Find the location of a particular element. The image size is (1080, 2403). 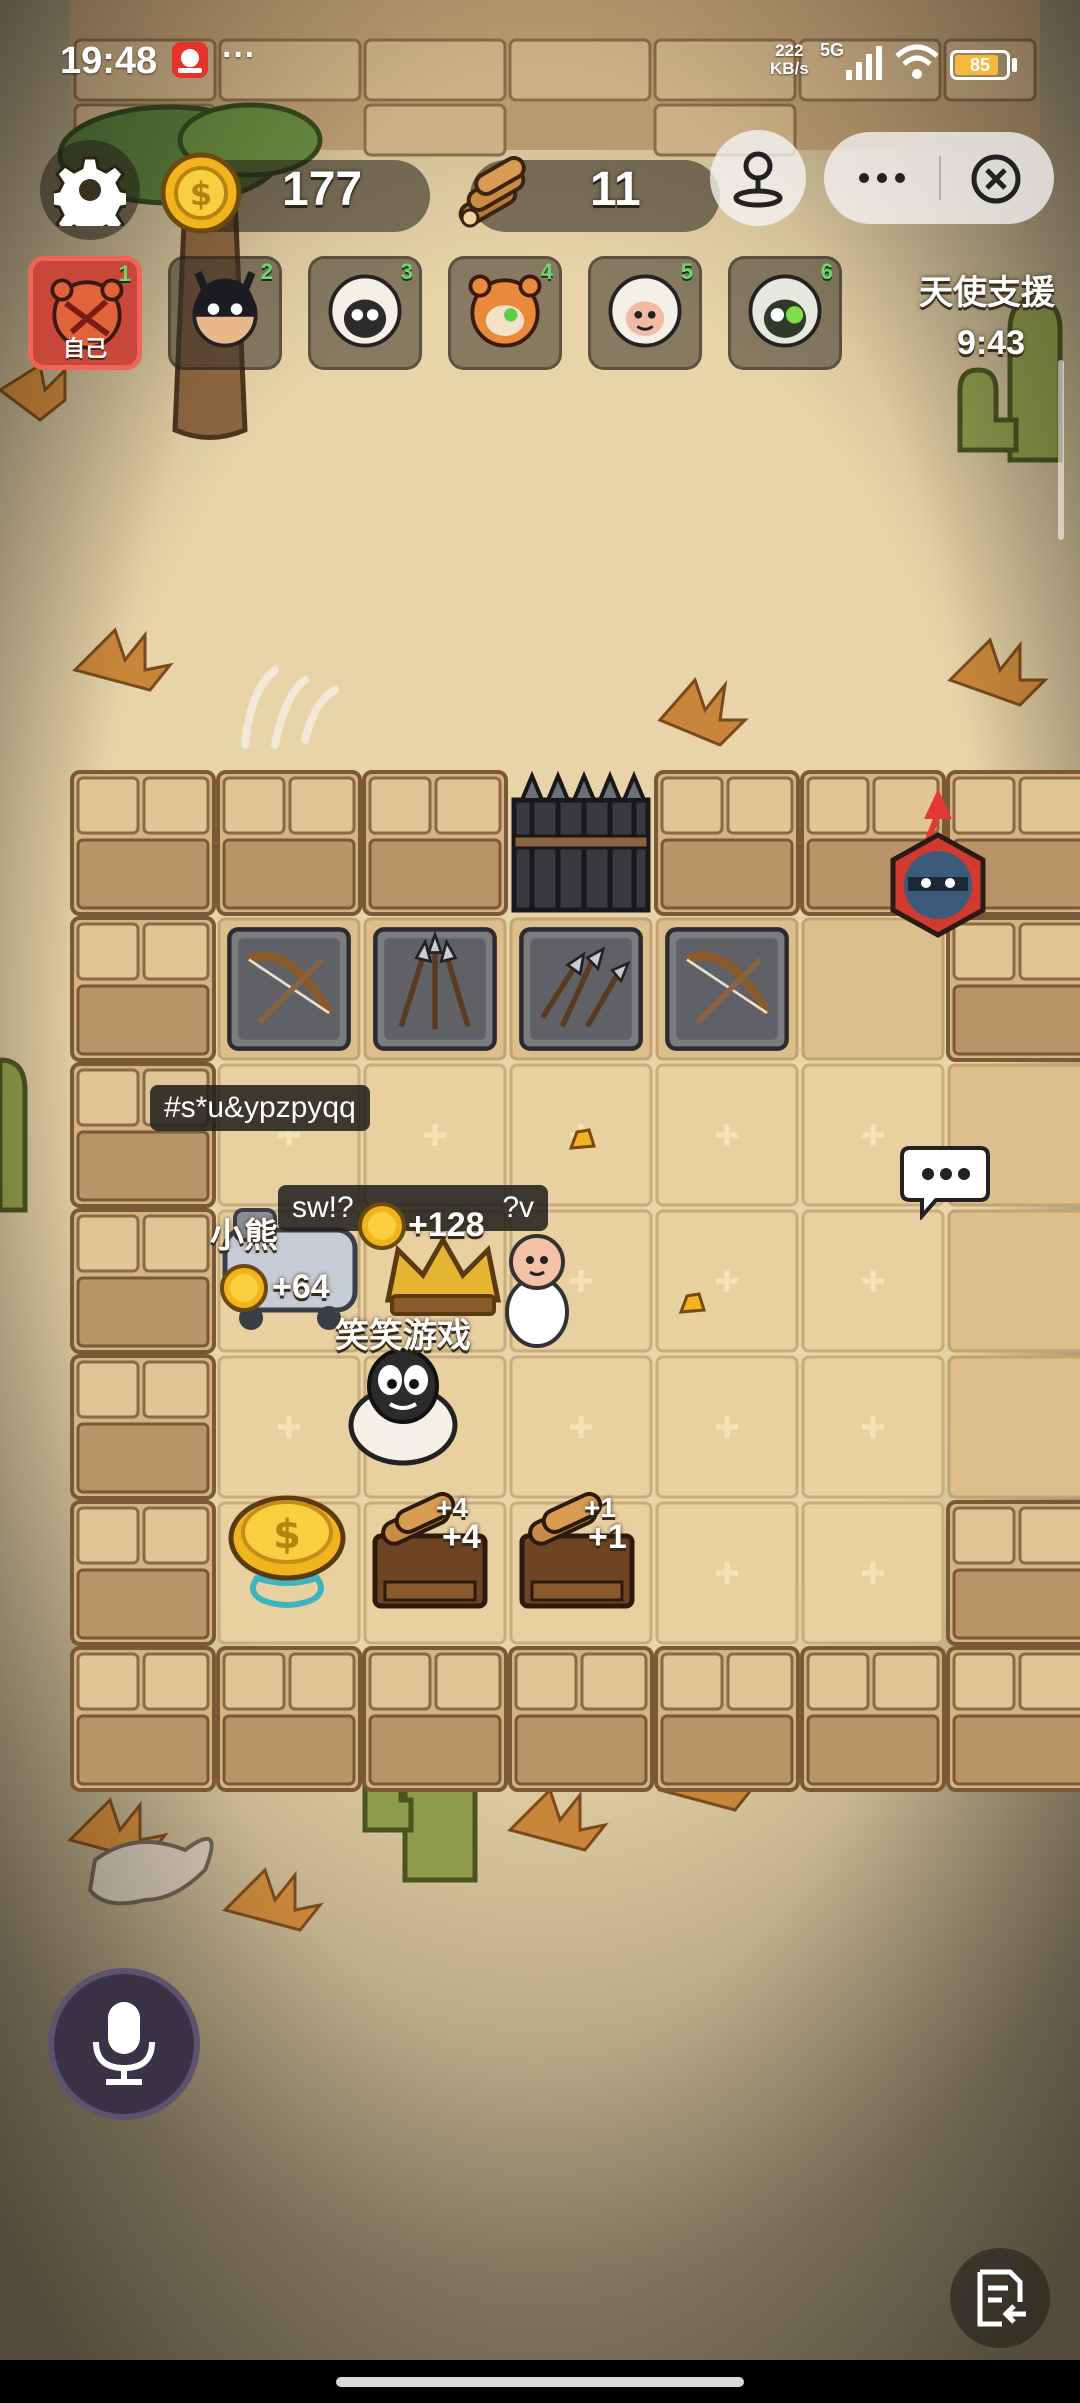

player-label: 小熊 is located at coordinates (244, 1236).